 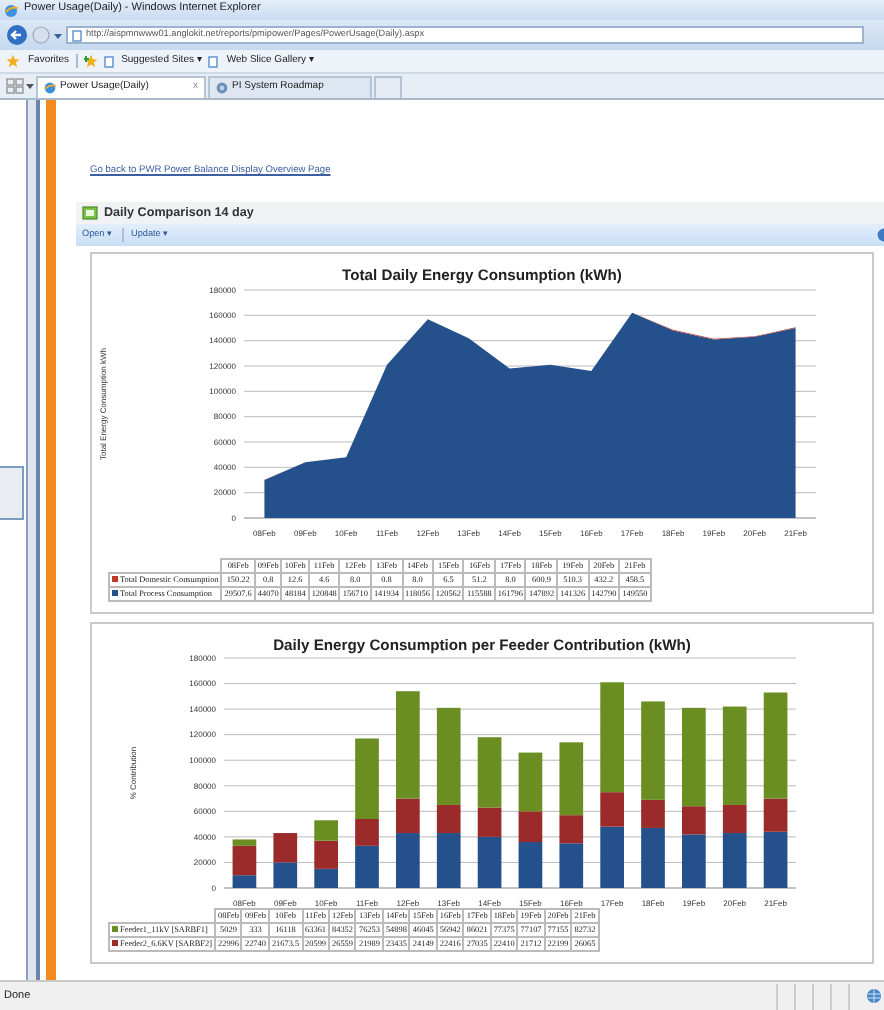 What do you see at coordinates (13, 61) in the screenshot?
I see `star-icon` at bounding box center [13, 61].